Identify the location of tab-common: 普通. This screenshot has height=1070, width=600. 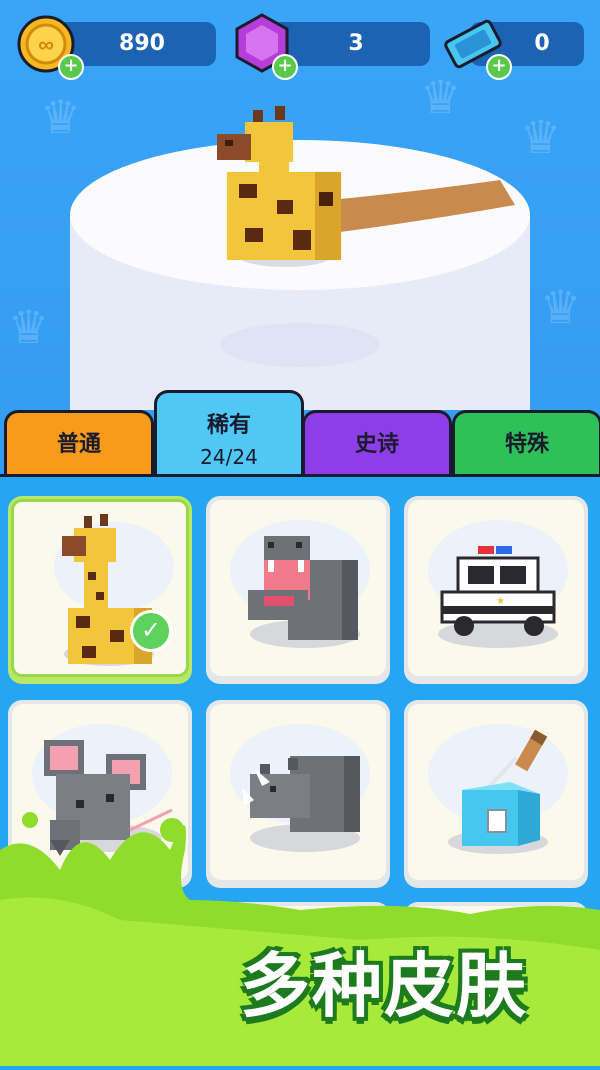
(79, 443).